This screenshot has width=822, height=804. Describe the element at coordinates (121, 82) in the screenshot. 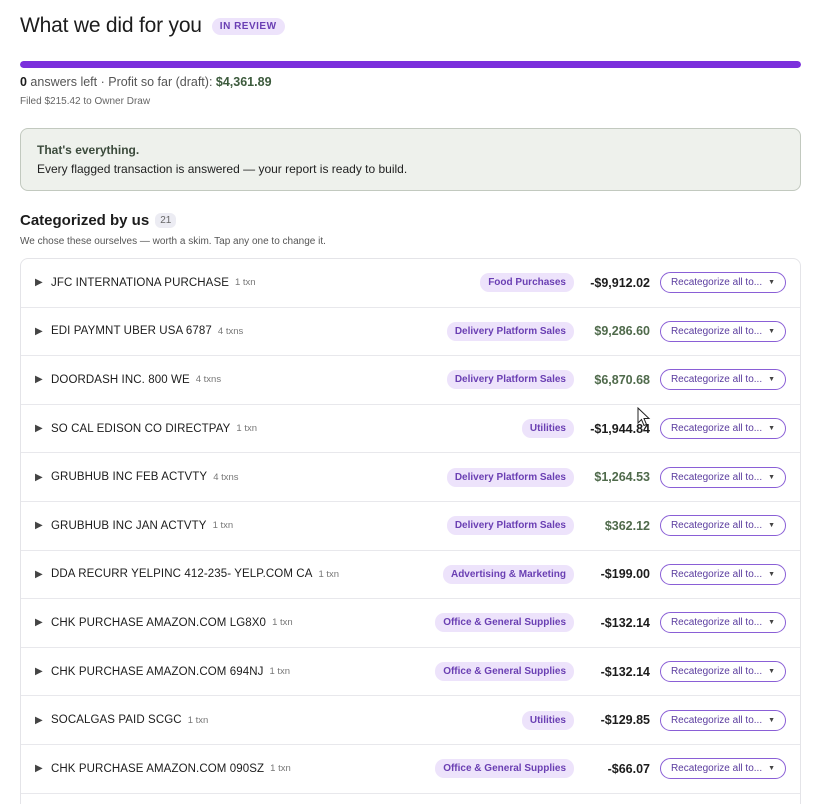

I see `answers-left-text: answers left · Profit so far (draft):` at that location.